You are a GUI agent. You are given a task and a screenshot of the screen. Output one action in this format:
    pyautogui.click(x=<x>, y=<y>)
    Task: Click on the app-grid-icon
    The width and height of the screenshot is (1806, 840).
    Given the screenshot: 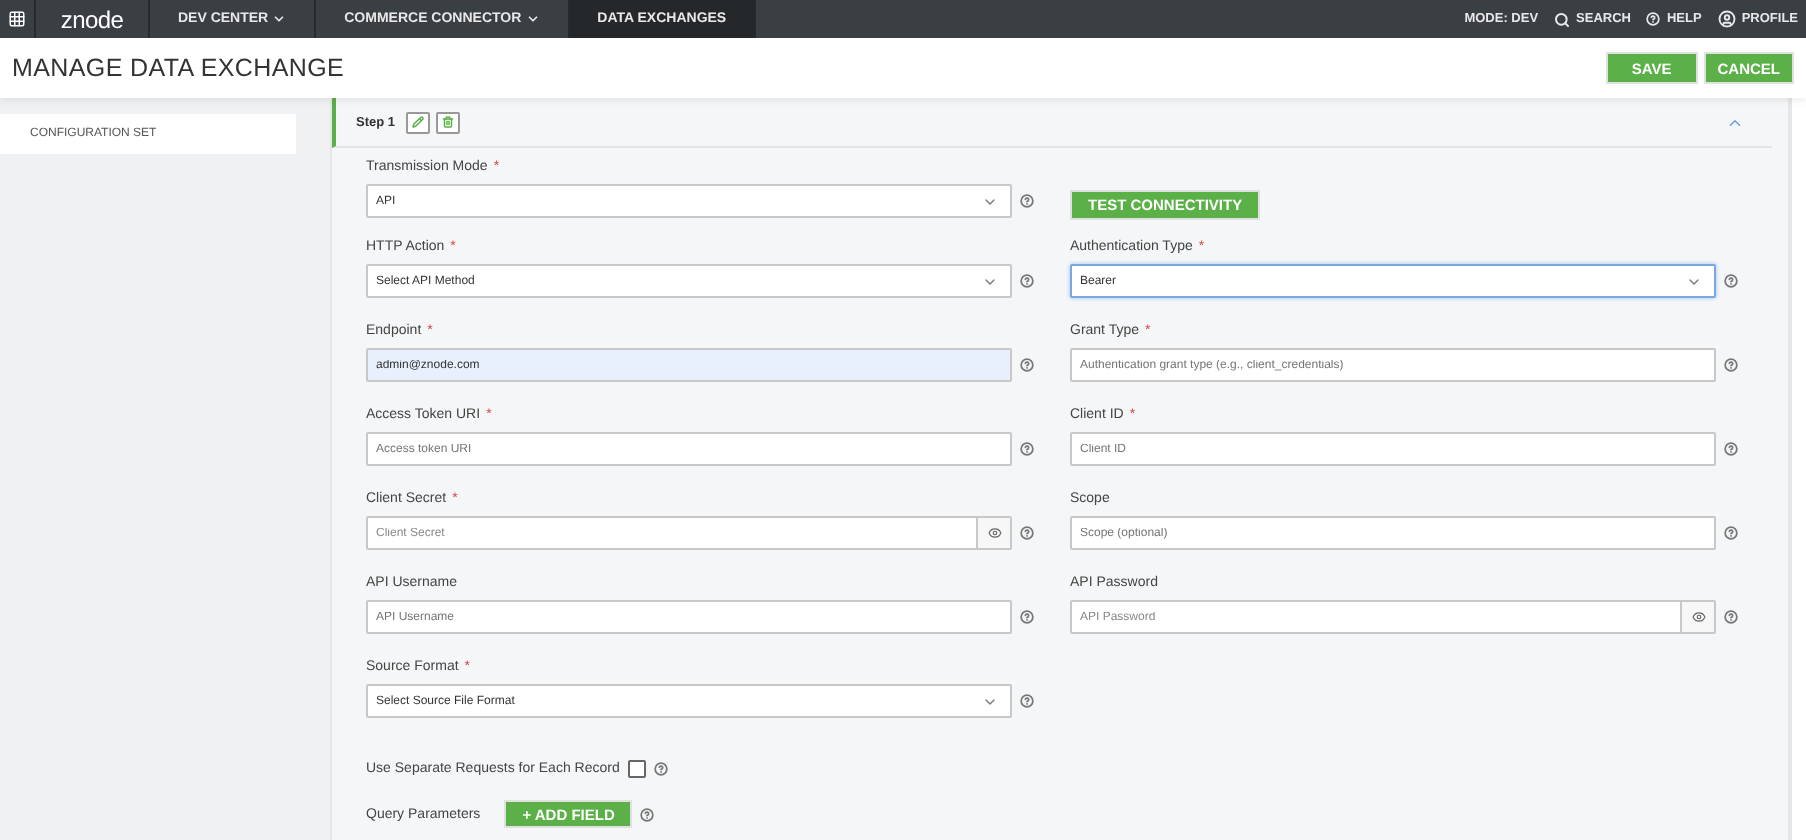 What is the action you would take?
    pyautogui.click(x=17, y=19)
    